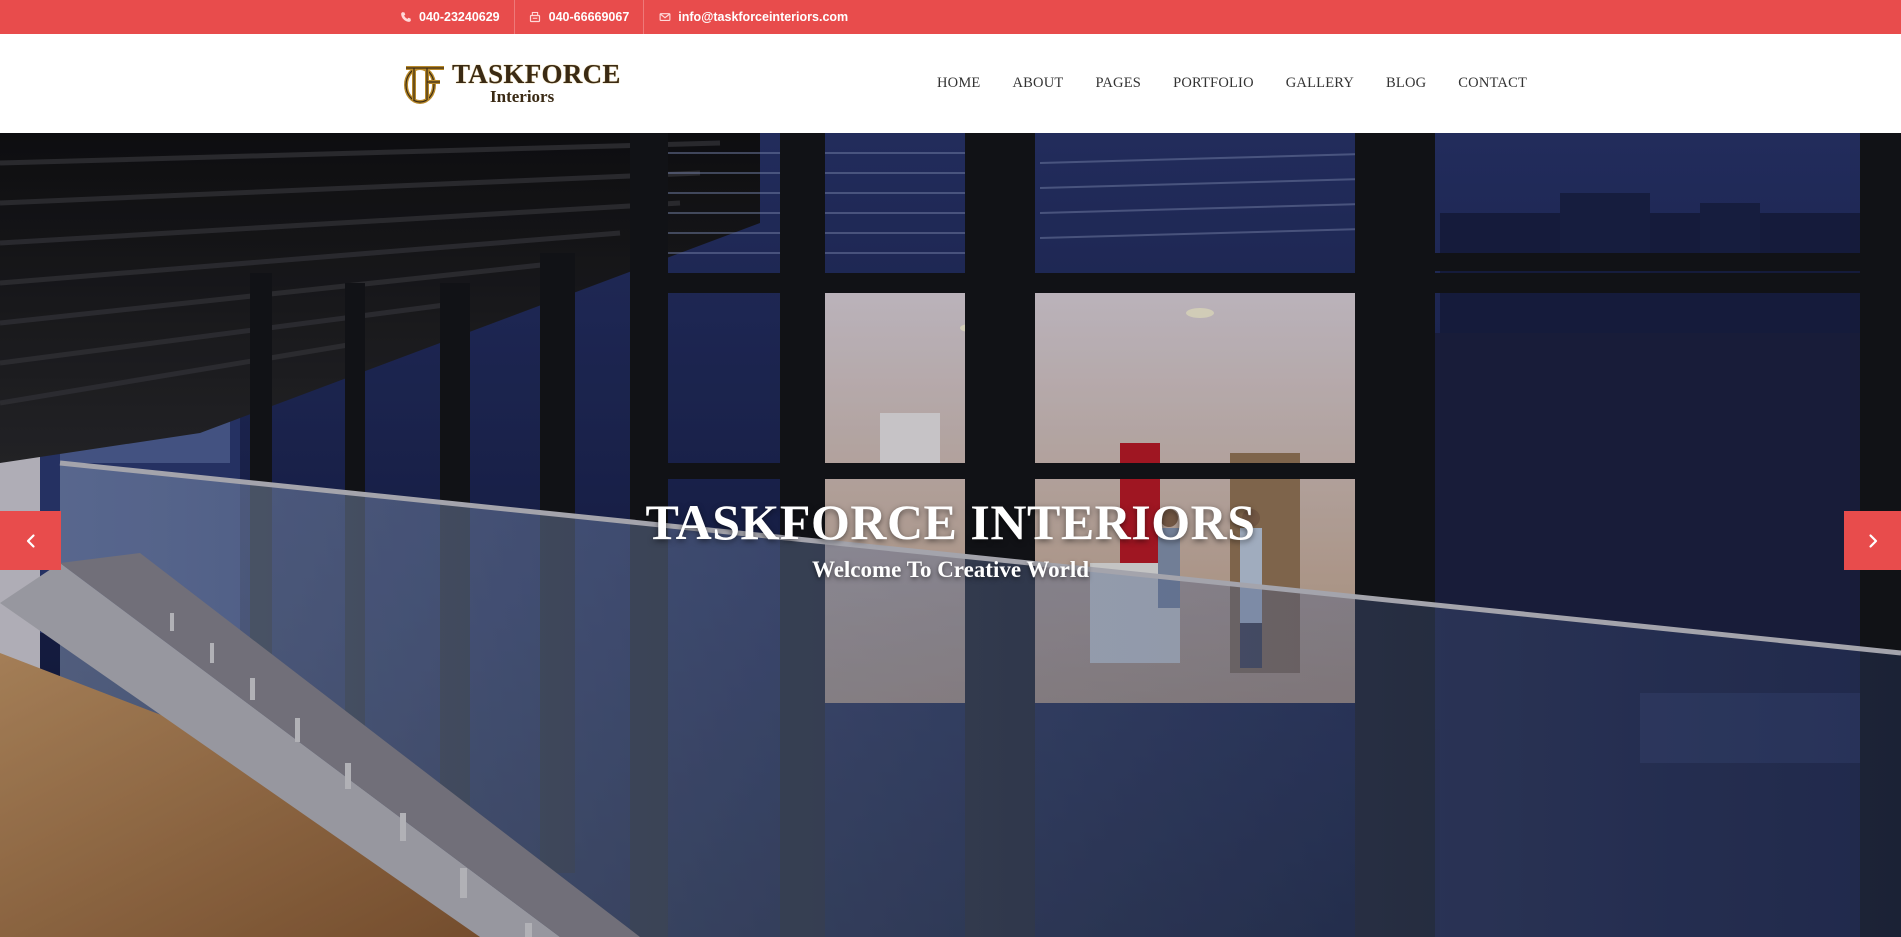 The image size is (1901, 937). I want to click on logo-monogram, so click(424, 85).